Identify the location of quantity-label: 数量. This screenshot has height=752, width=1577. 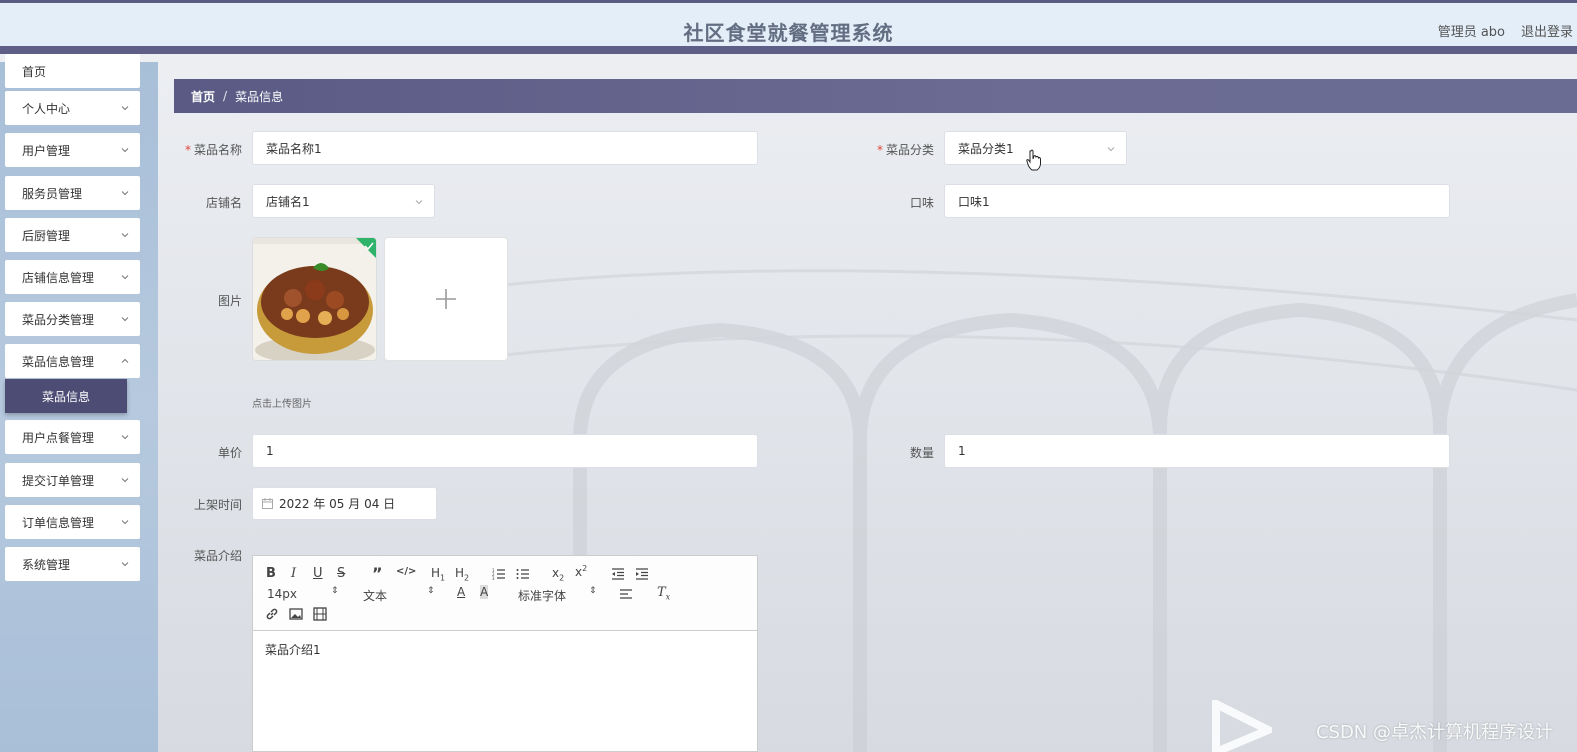
(921, 453).